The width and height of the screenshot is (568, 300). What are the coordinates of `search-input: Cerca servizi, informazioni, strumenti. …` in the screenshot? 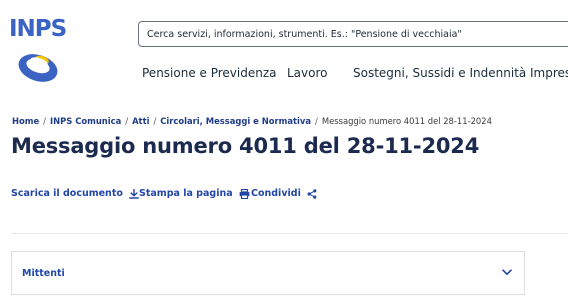 It's located at (353, 34).